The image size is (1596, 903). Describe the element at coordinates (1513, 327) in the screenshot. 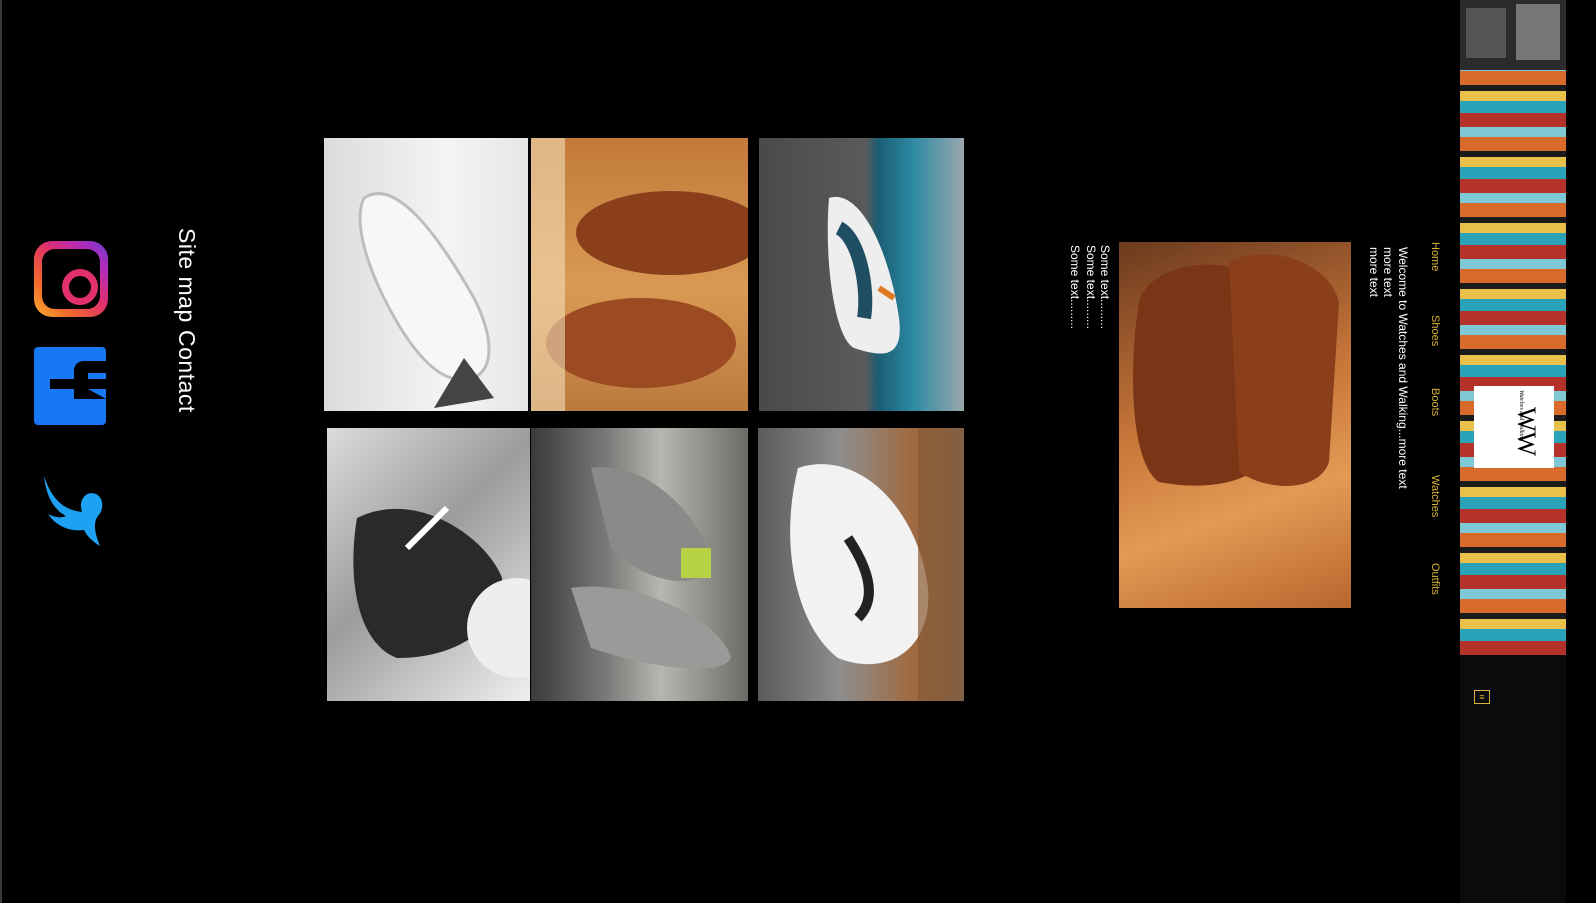

I see `graffiti-banner` at that location.